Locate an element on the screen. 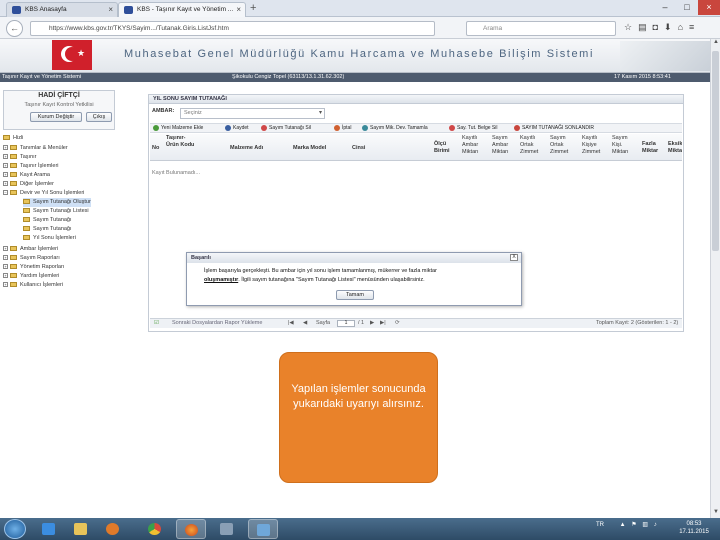 This screenshot has height=540, width=720. column-header-unit: Ölçü Birimi is located at coordinates (444, 148).